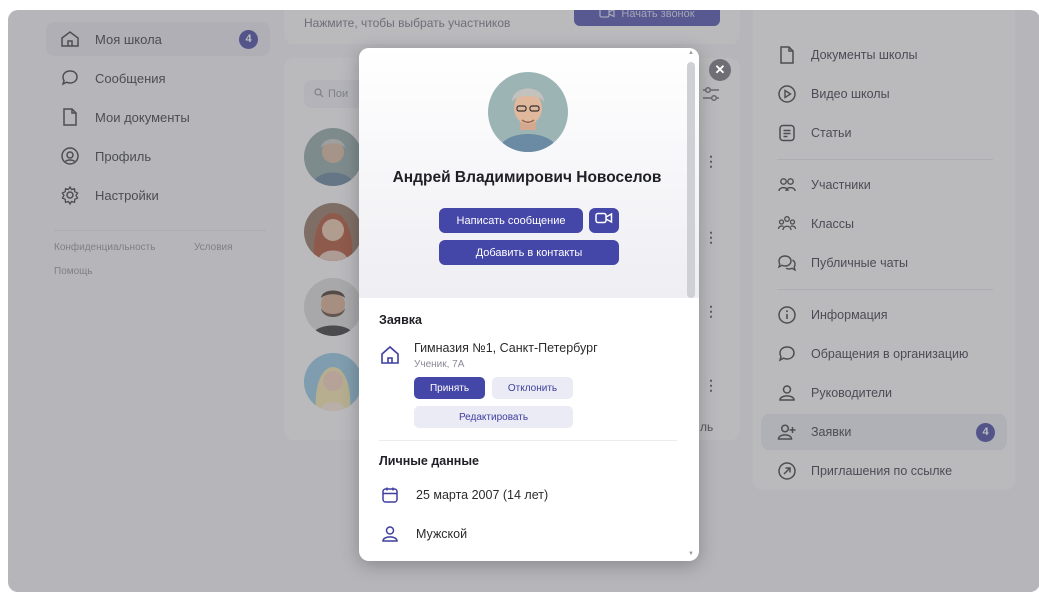 Image resolution: width=1039 pixels, height=593 pixels. What do you see at coordinates (493, 417) in the screenshot?
I see `edit-button: Редактировать` at bounding box center [493, 417].